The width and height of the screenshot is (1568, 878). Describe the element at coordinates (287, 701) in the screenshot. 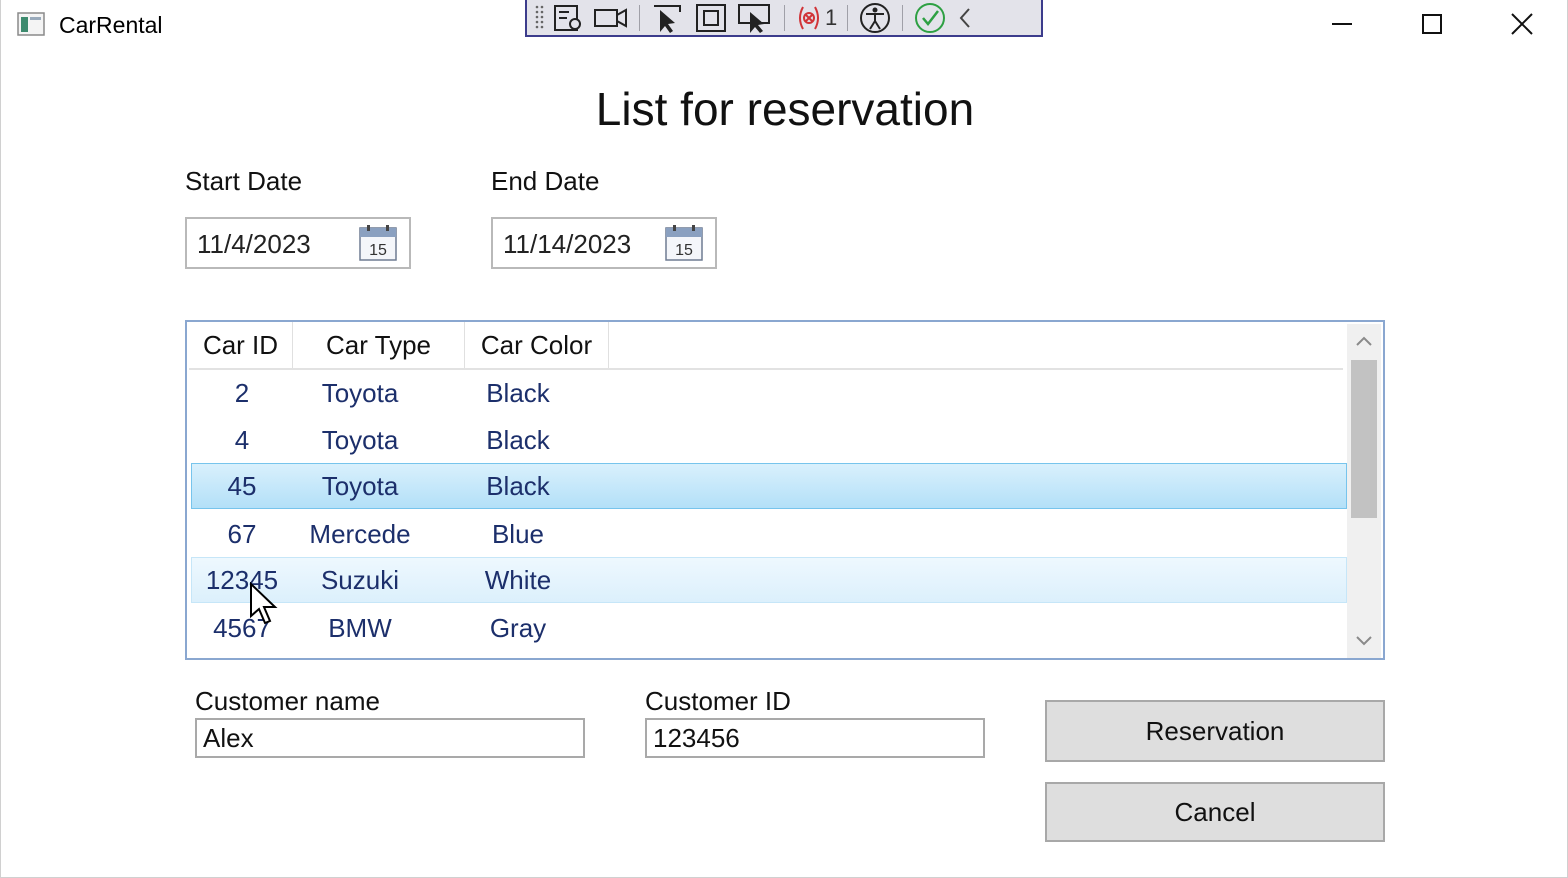

I see `customer-name-label: Customer name` at that location.